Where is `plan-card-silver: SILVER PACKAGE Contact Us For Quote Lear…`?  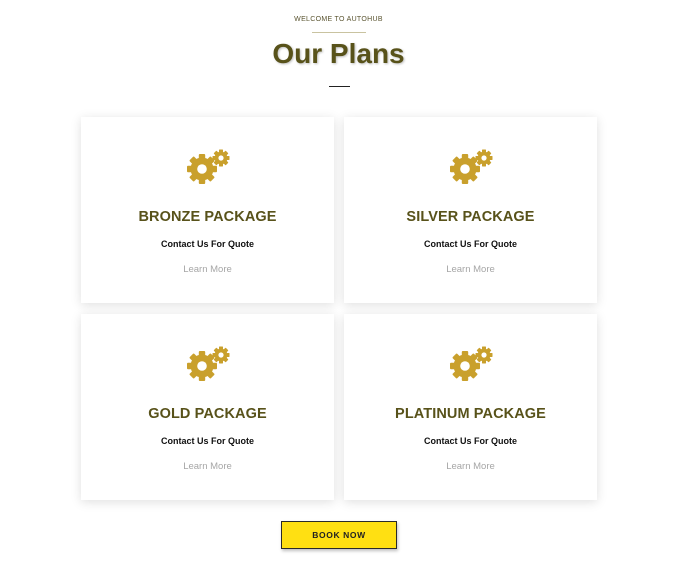
plan-card-silver: SILVER PACKAGE Contact Us For Quote Lear… is located at coordinates (470, 210).